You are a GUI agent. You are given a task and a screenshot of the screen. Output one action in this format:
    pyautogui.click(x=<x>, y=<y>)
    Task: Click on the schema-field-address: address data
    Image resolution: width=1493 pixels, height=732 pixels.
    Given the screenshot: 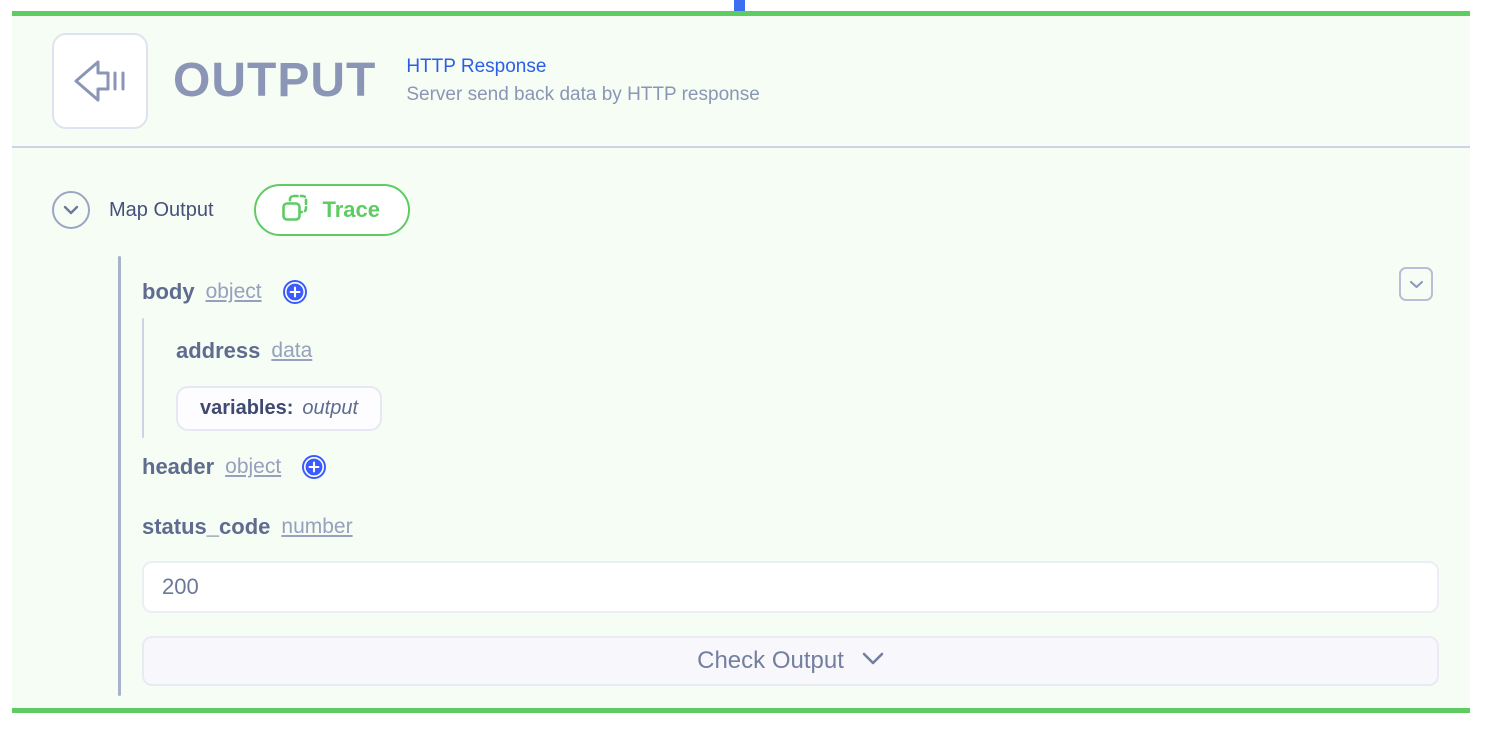 What is the action you would take?
    pyautogui.click(x=244, y=351)
    